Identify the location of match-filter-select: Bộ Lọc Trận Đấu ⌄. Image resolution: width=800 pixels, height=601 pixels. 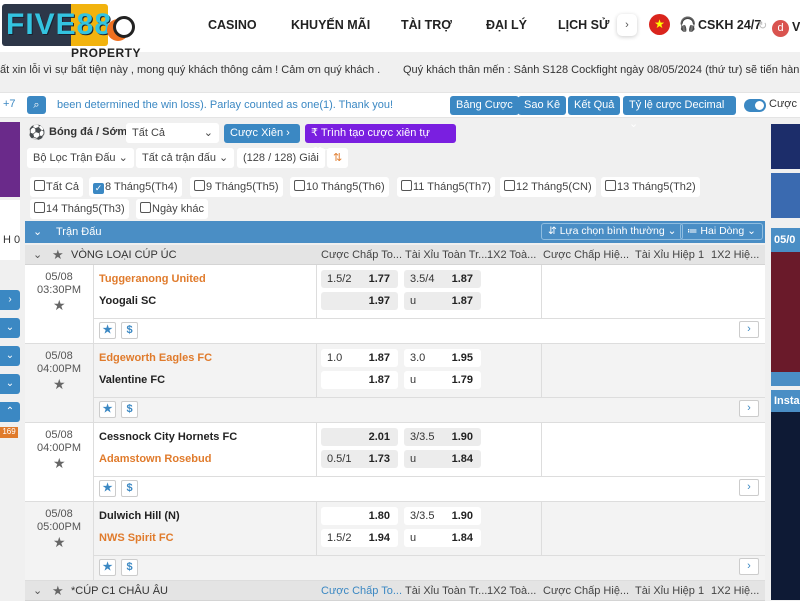
(80, 158).